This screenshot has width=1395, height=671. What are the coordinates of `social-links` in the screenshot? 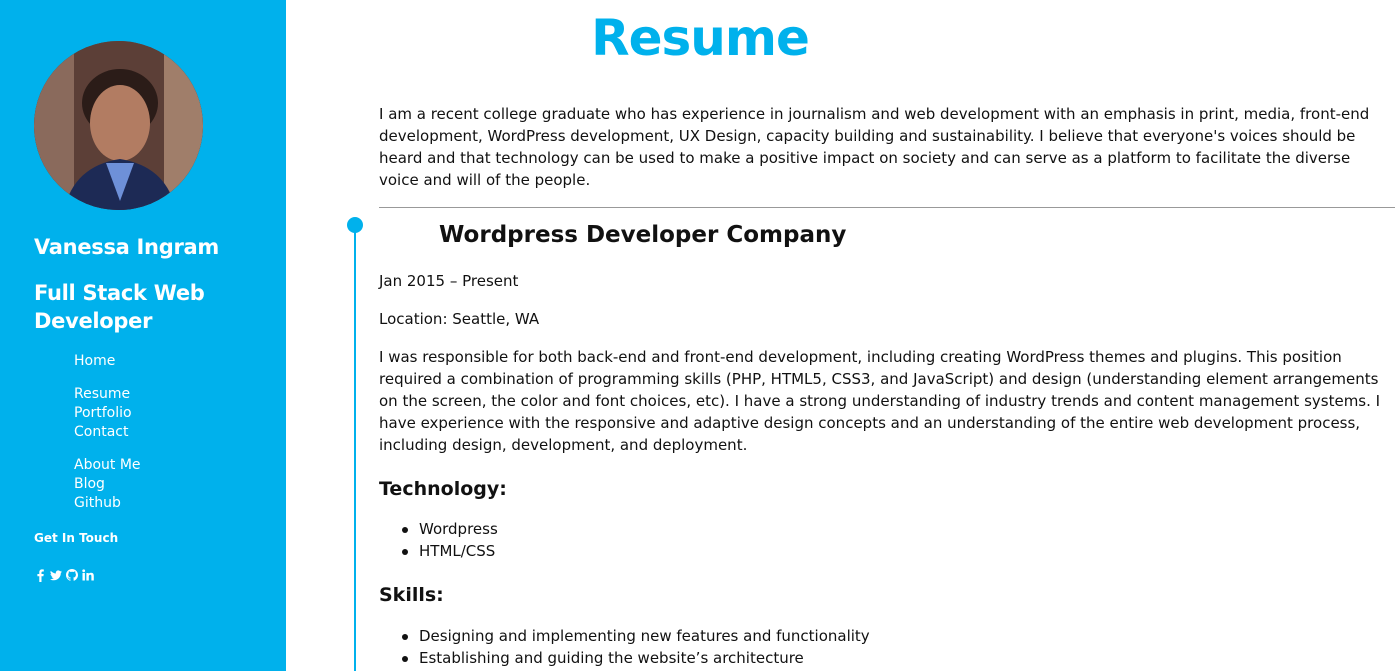 It's located at (64, 575).